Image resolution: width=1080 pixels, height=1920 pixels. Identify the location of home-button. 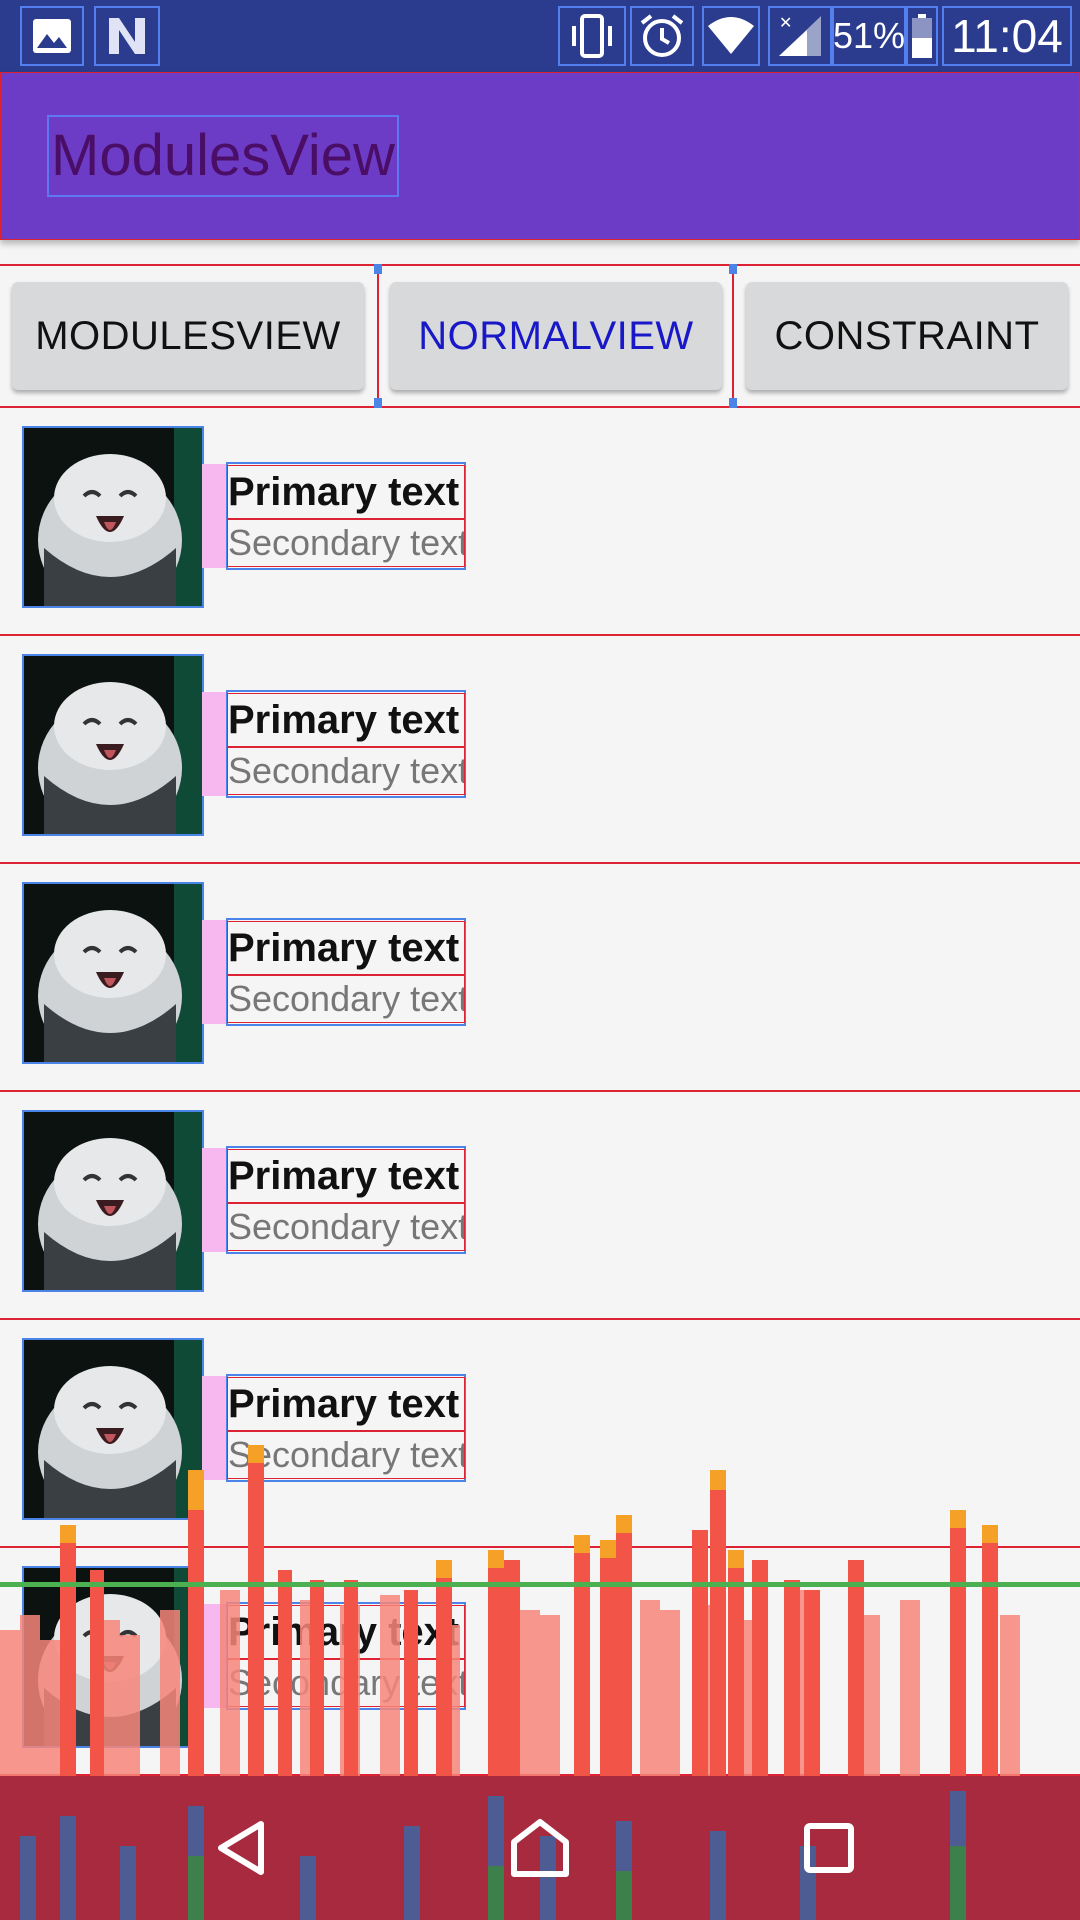
(540, 1848).